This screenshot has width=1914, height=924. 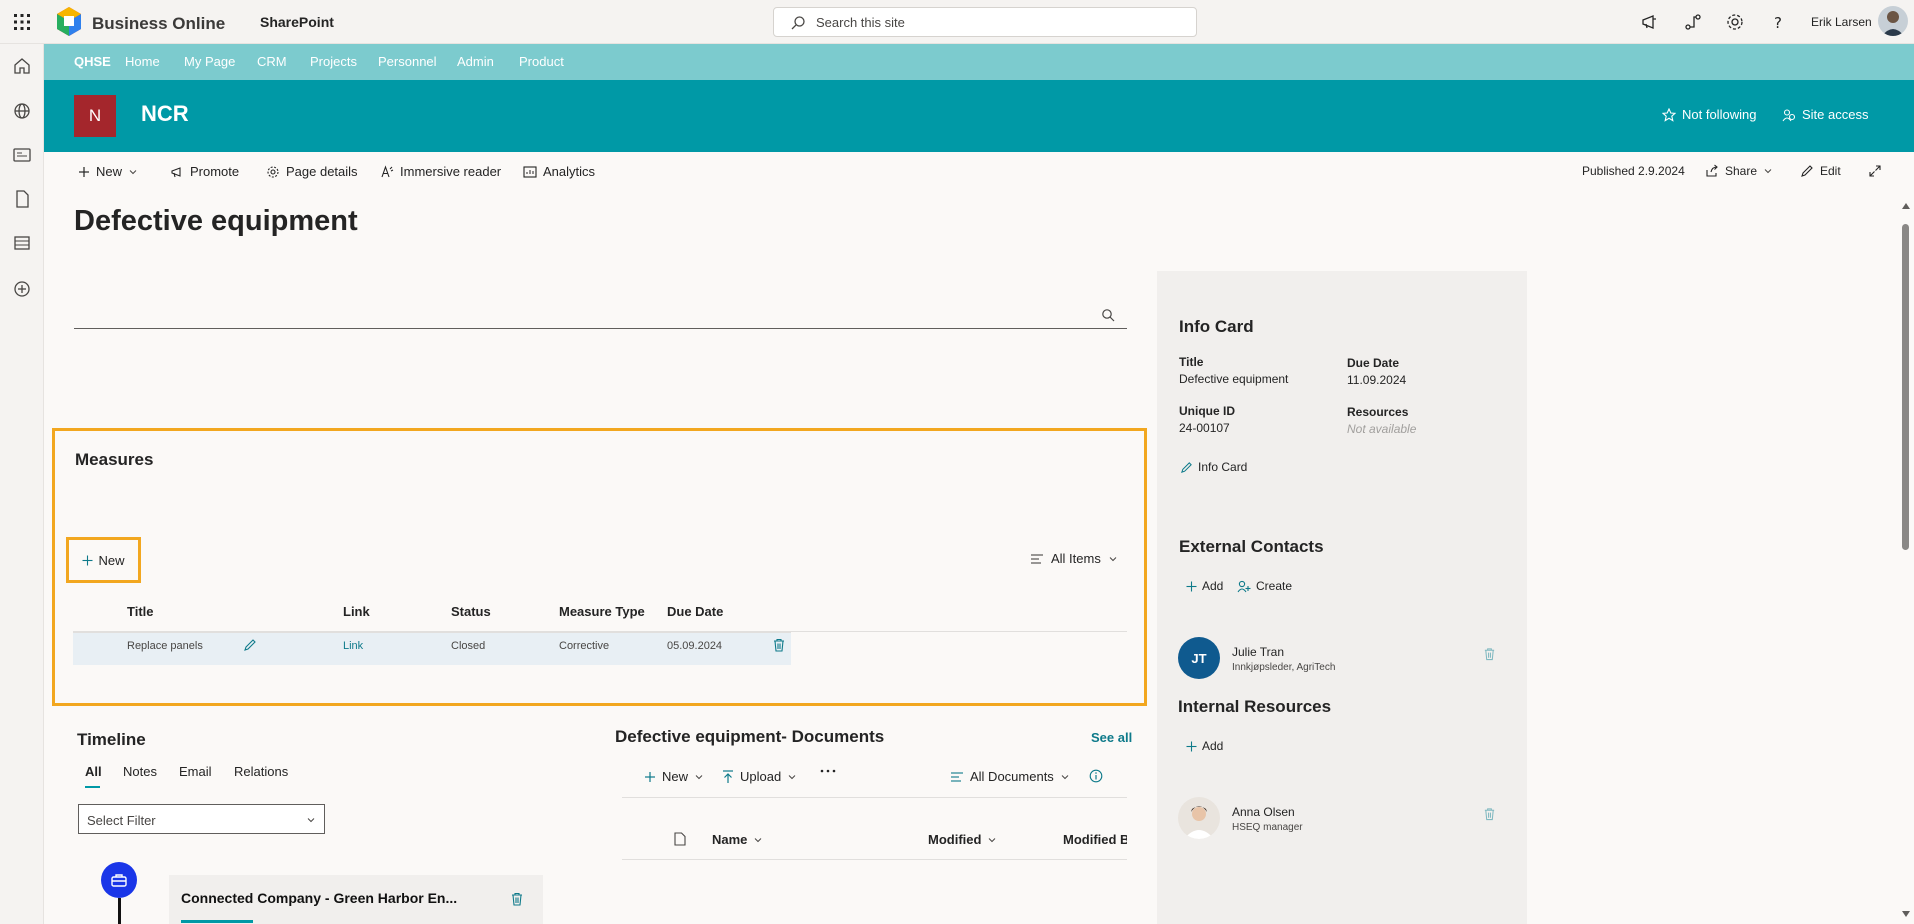 What do you see at coordinates (1905, 387) in the screenshot?
I see `scrollbar-thumb` at bounding box center [1905, 387].